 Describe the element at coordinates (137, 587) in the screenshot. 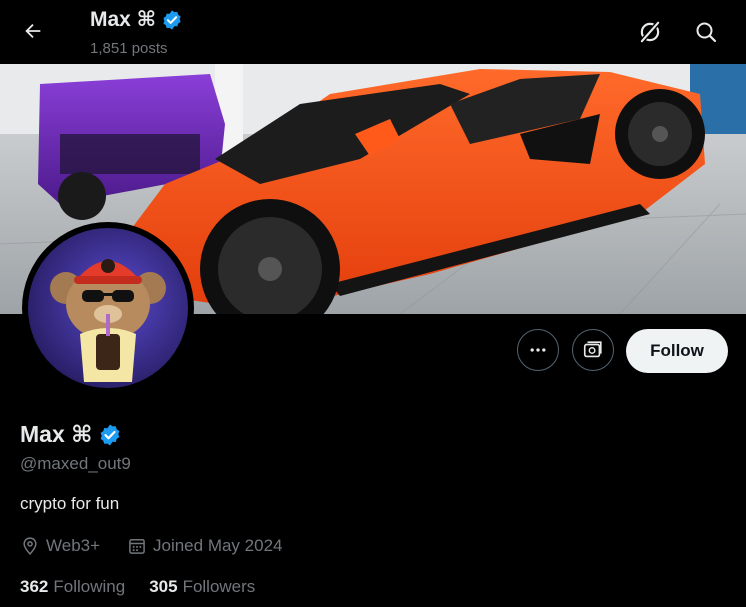

I see `profile-stats: 362 Following 305 Followers` at that location.